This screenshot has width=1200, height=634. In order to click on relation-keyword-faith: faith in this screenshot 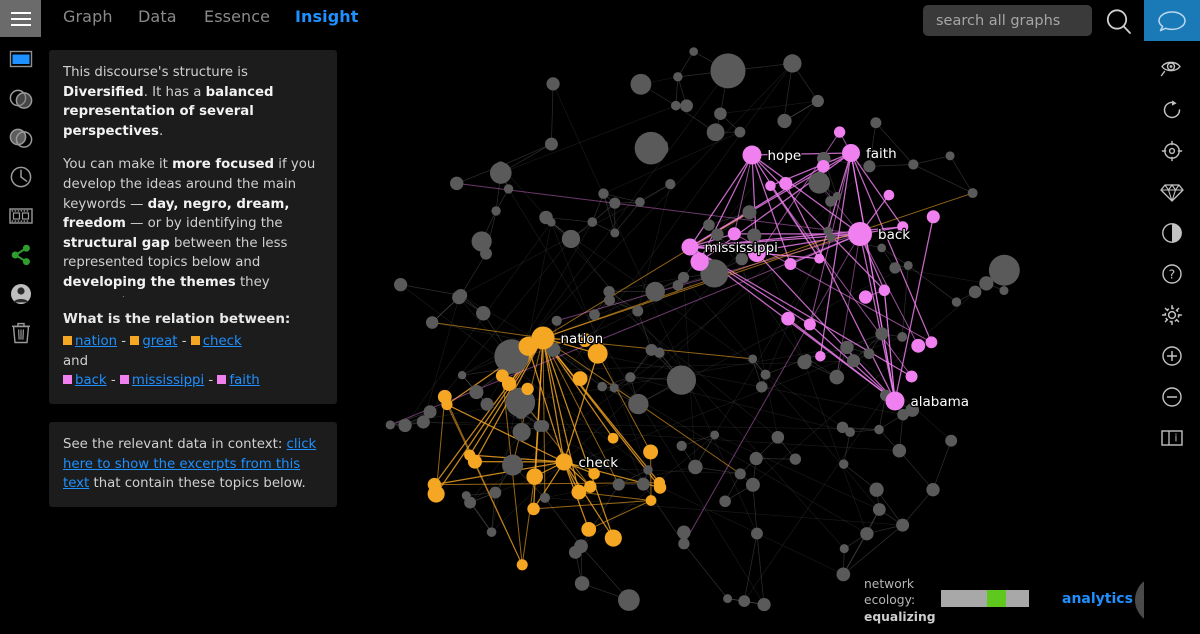, I will do `click(244, 380)`.